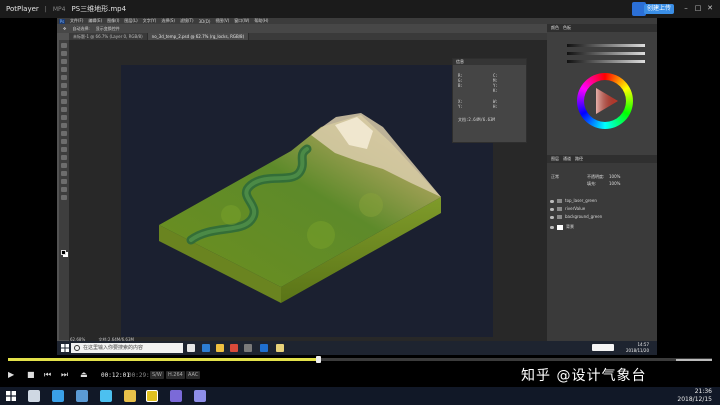  What do you see at coordinates (64, 85) in the screenshot?
I see `eyedropper-icon` at bounding box center [64, 85].